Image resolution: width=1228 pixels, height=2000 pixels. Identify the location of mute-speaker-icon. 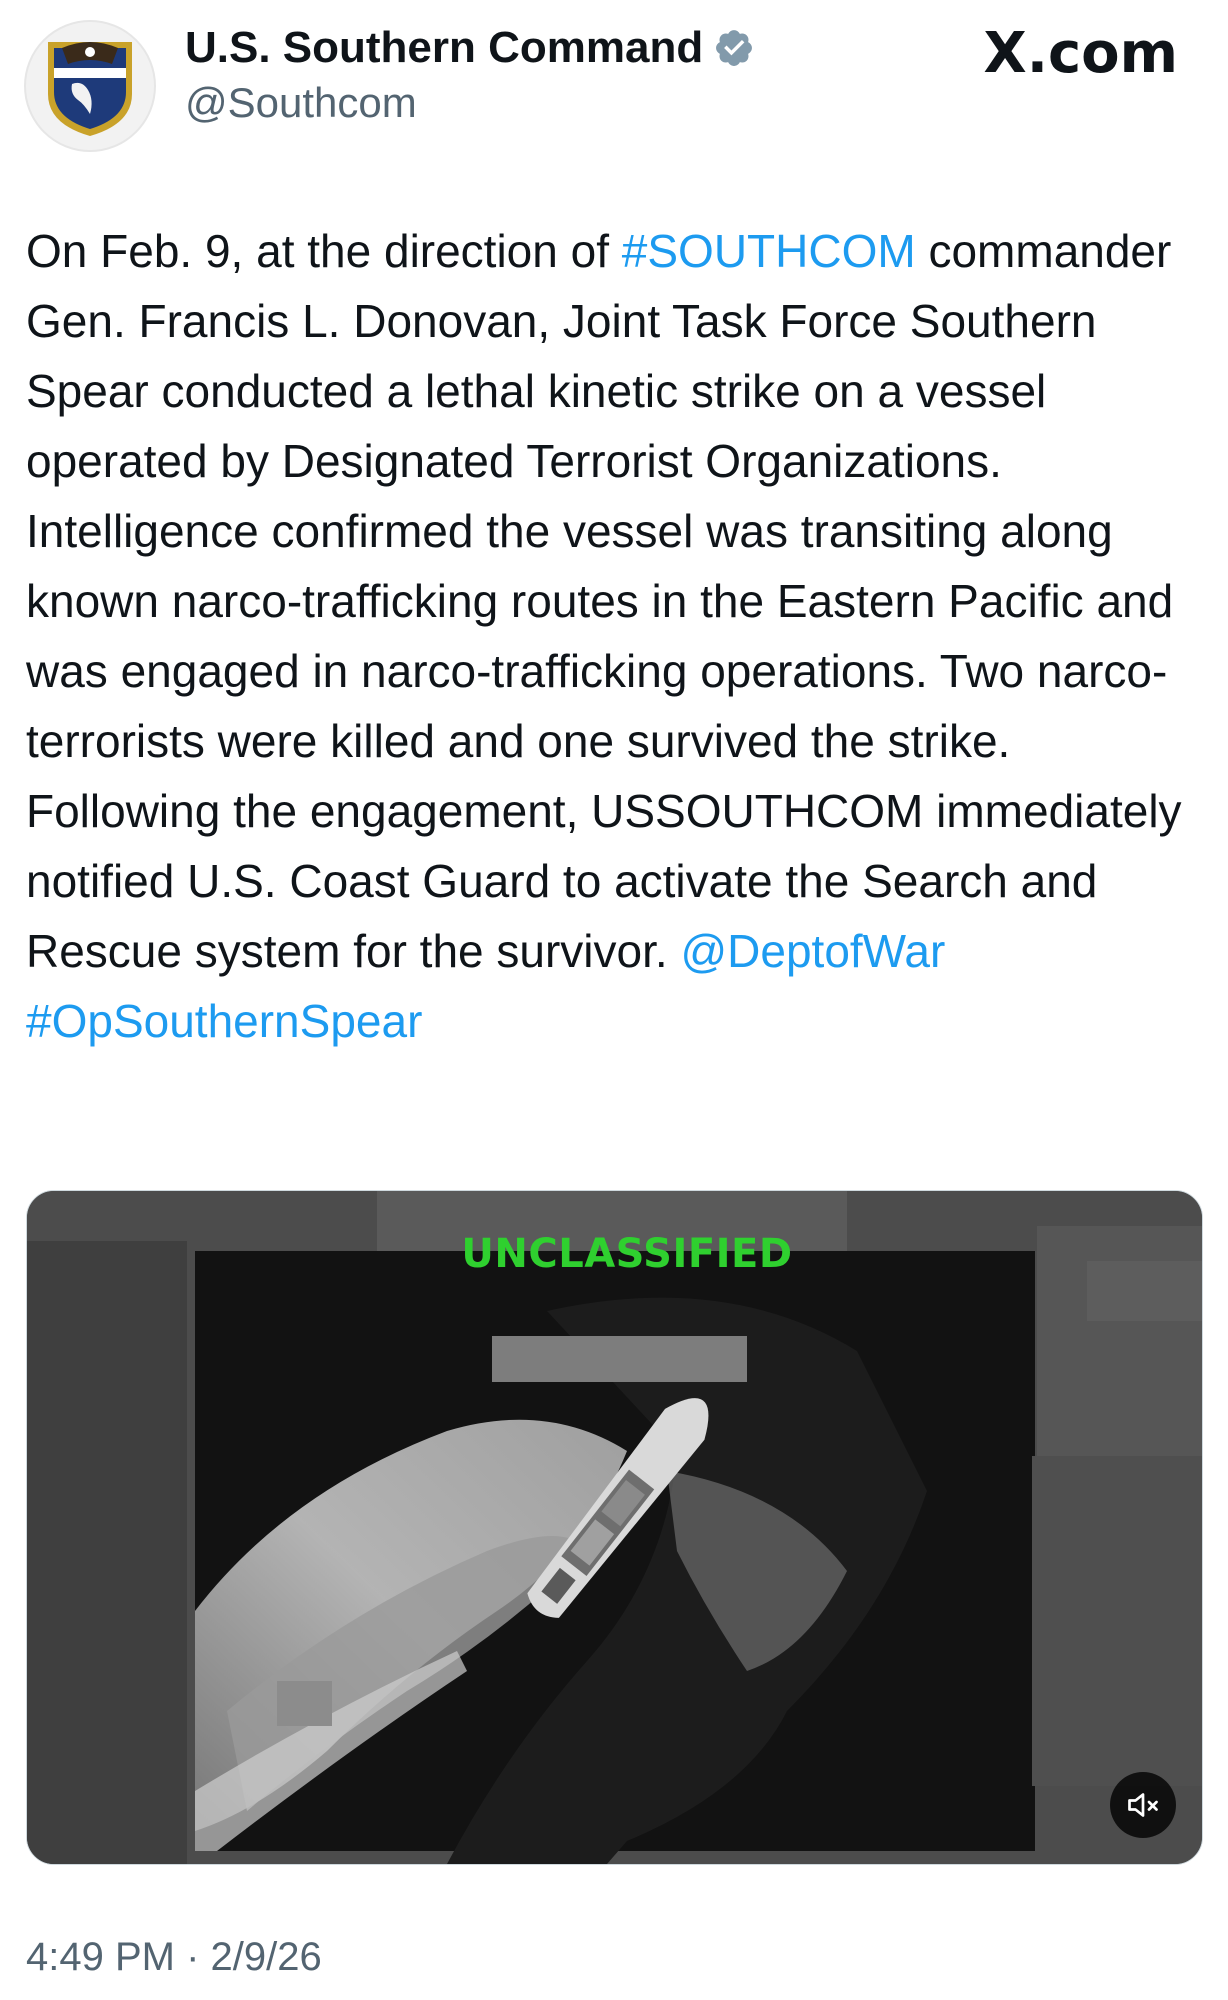
(1143, 1805).